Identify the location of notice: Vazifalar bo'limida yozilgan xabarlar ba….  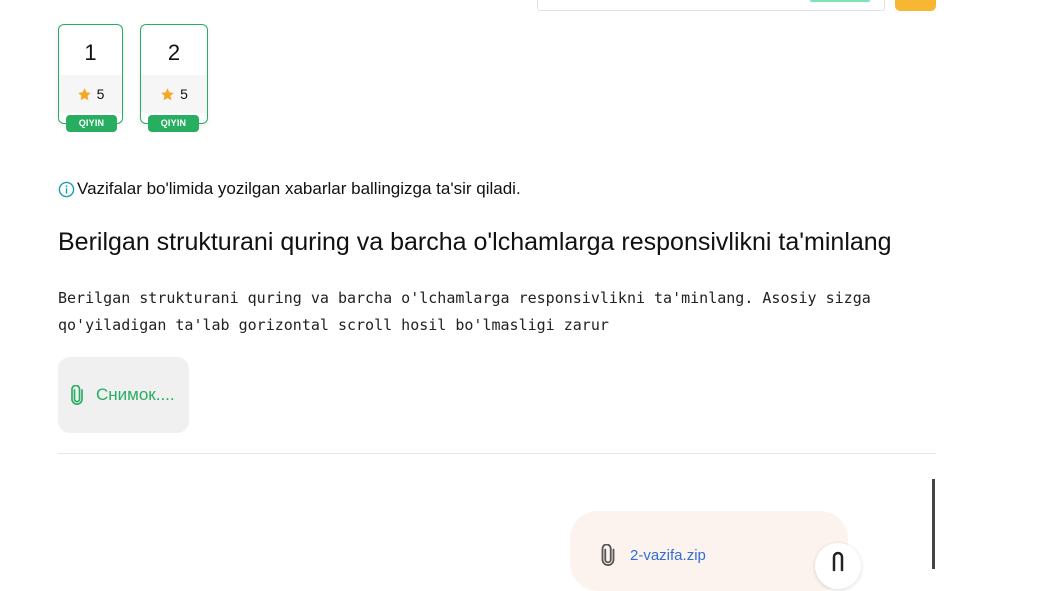
(289, 189).